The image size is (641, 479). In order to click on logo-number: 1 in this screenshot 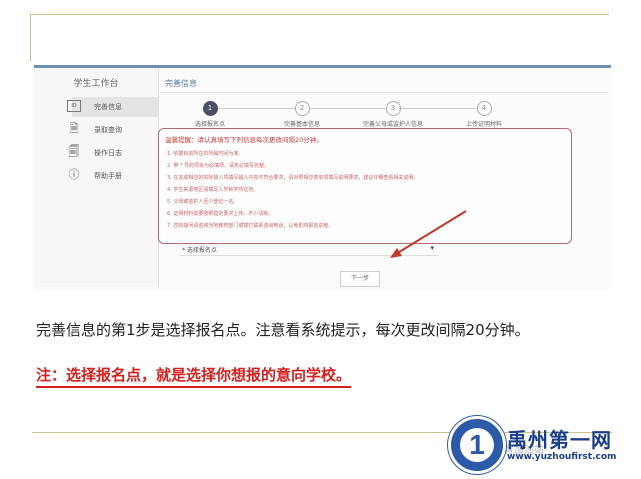, I will do `click(477, 444)`.